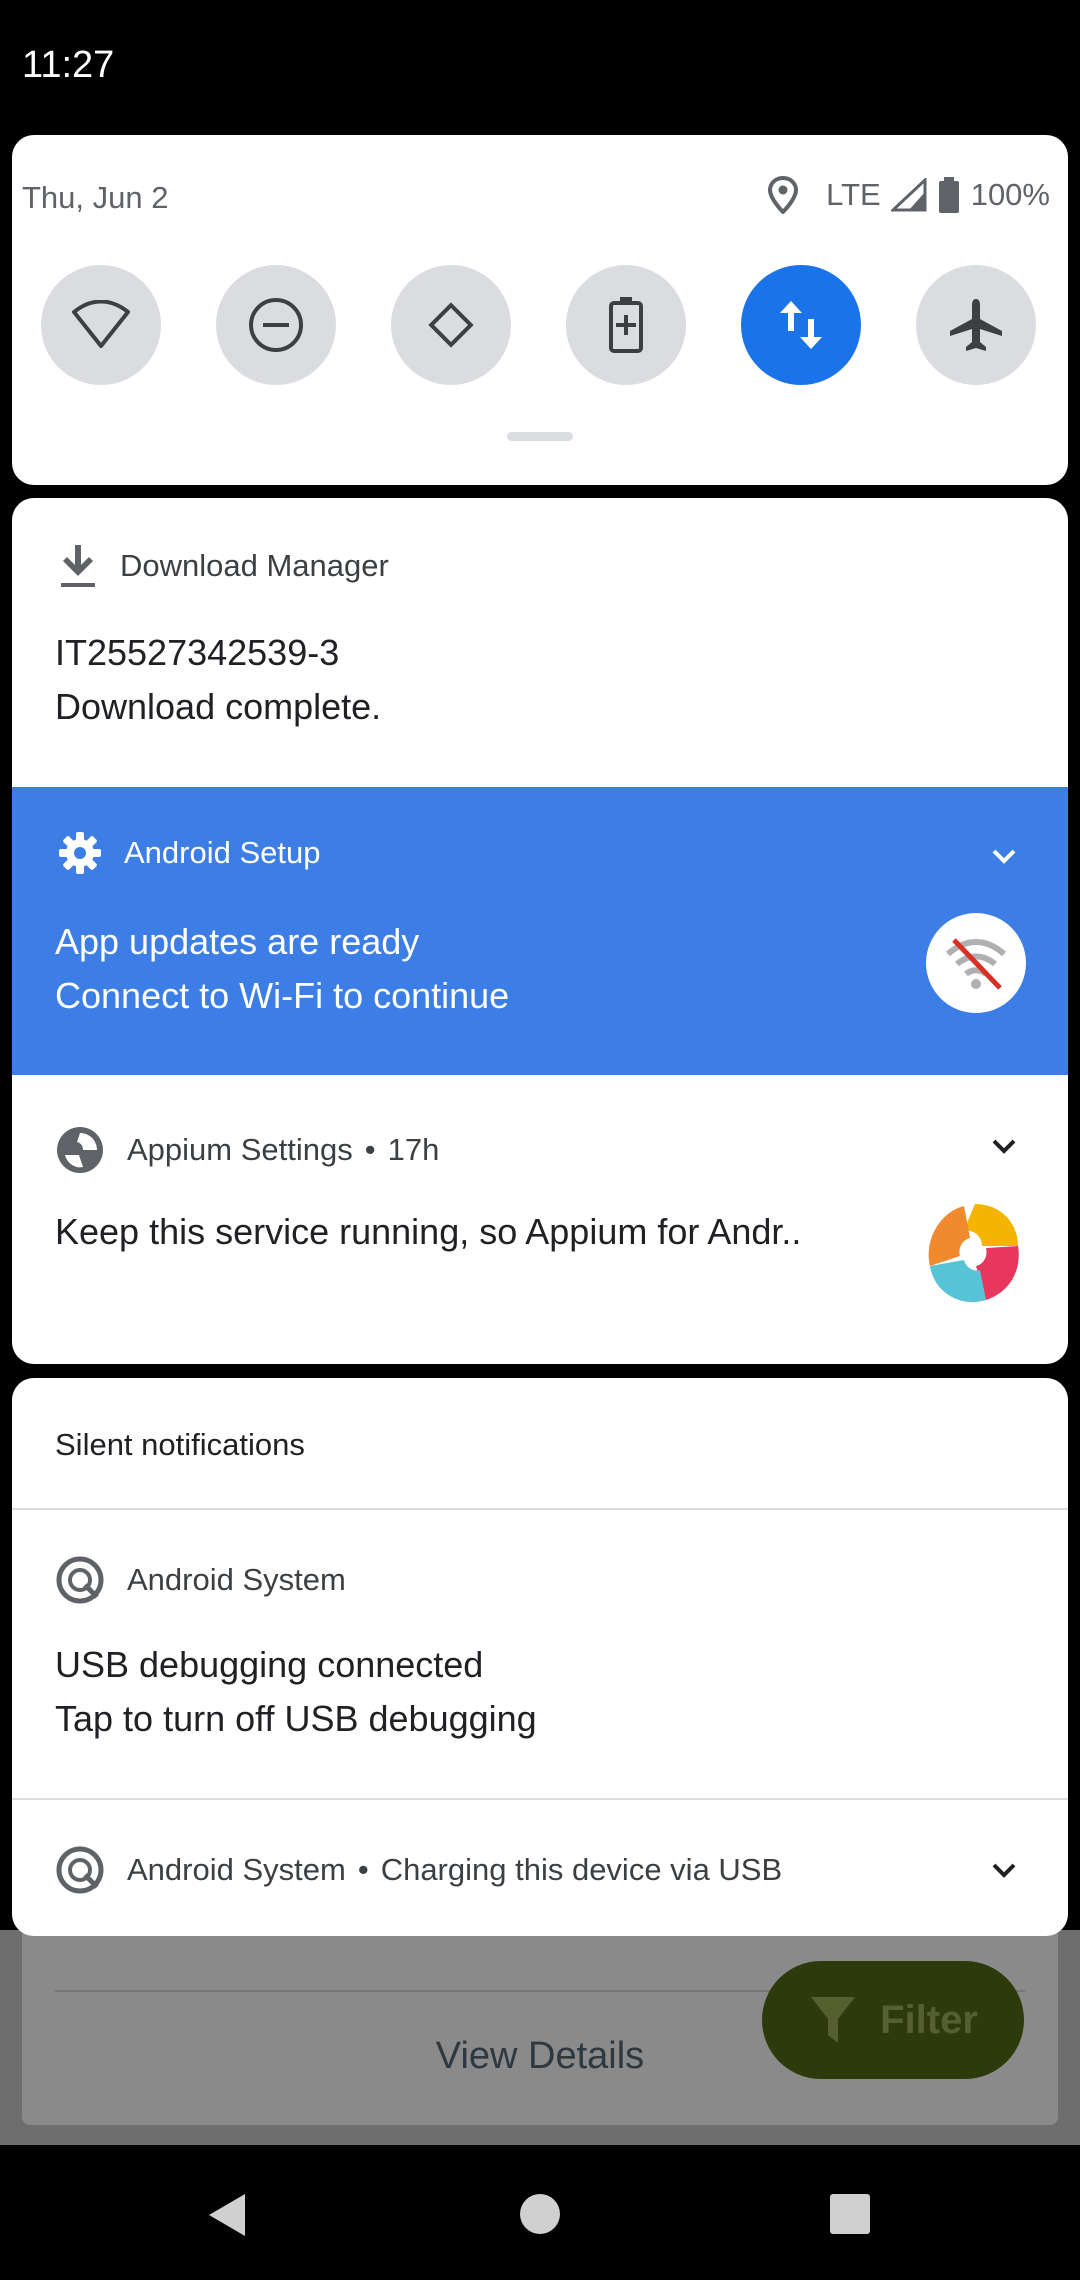  I want to click on qs-date: Thu, Jun 2, so click(95, 198).